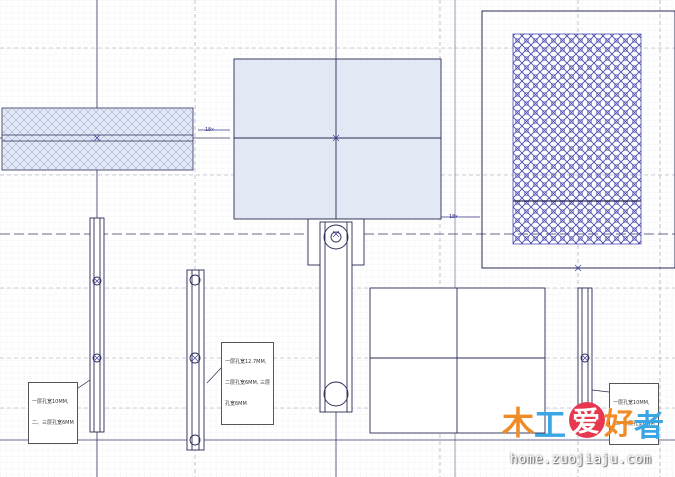 The height and width of the screenshot is (477, 675). What do you see at coordinates (337, 139) in the screenshot?
I see `center-board` at bounding box center [337, 139].